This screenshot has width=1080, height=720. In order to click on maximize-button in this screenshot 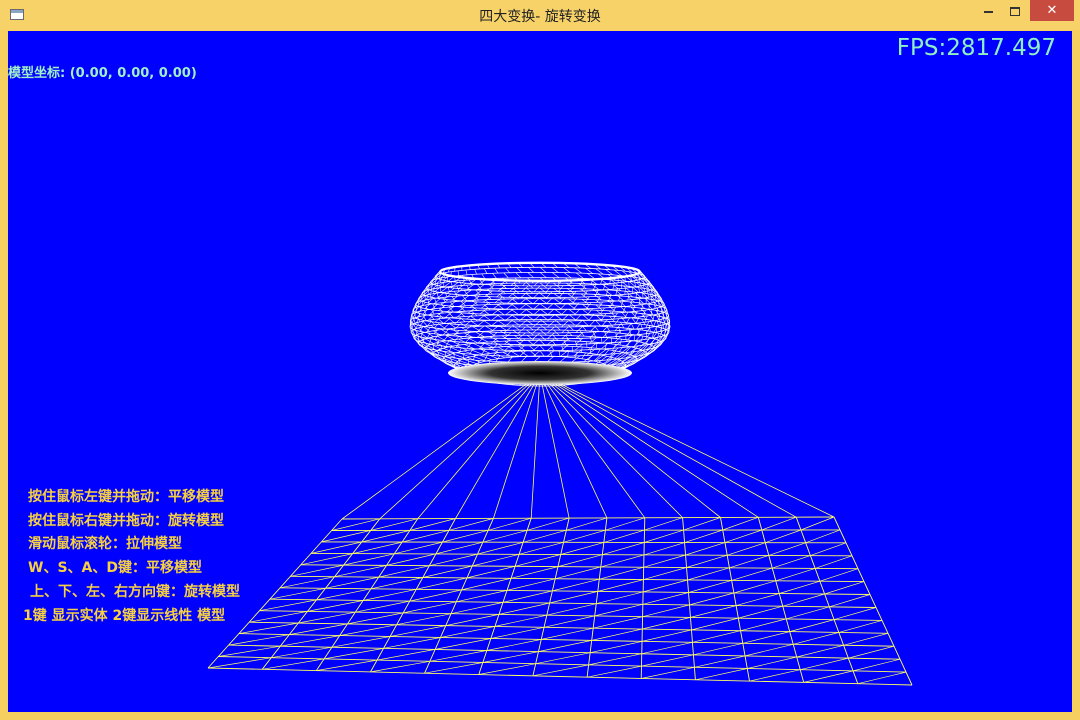, I will do `click(1015, 11)`.